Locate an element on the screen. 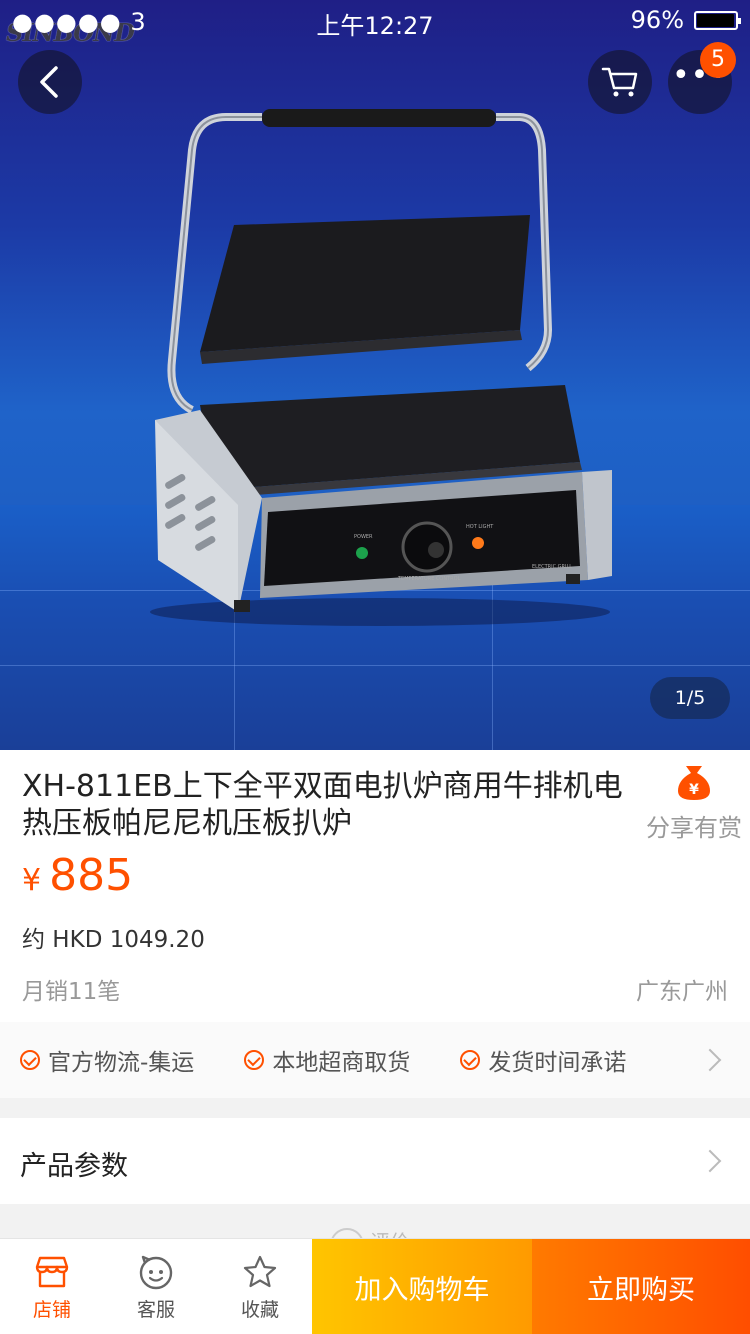 The image size is (750, 1334). service-label: 发货时间承诺 is located at coordinates (557, 1063).